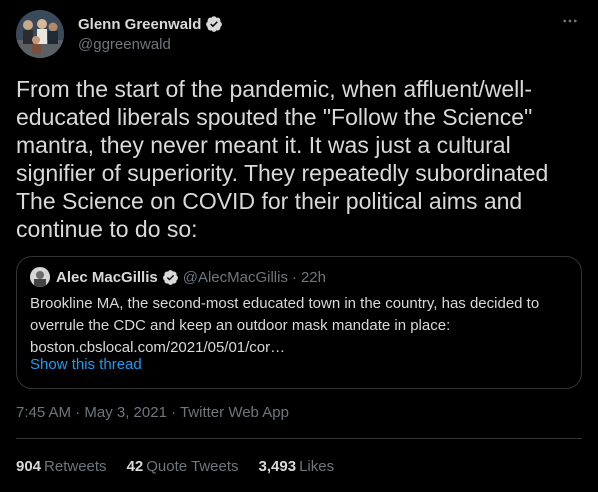 Image resolution: width=598 pixels, height=492 pixels. I want to click on retweets-label: Retweets, so click(75, 466).